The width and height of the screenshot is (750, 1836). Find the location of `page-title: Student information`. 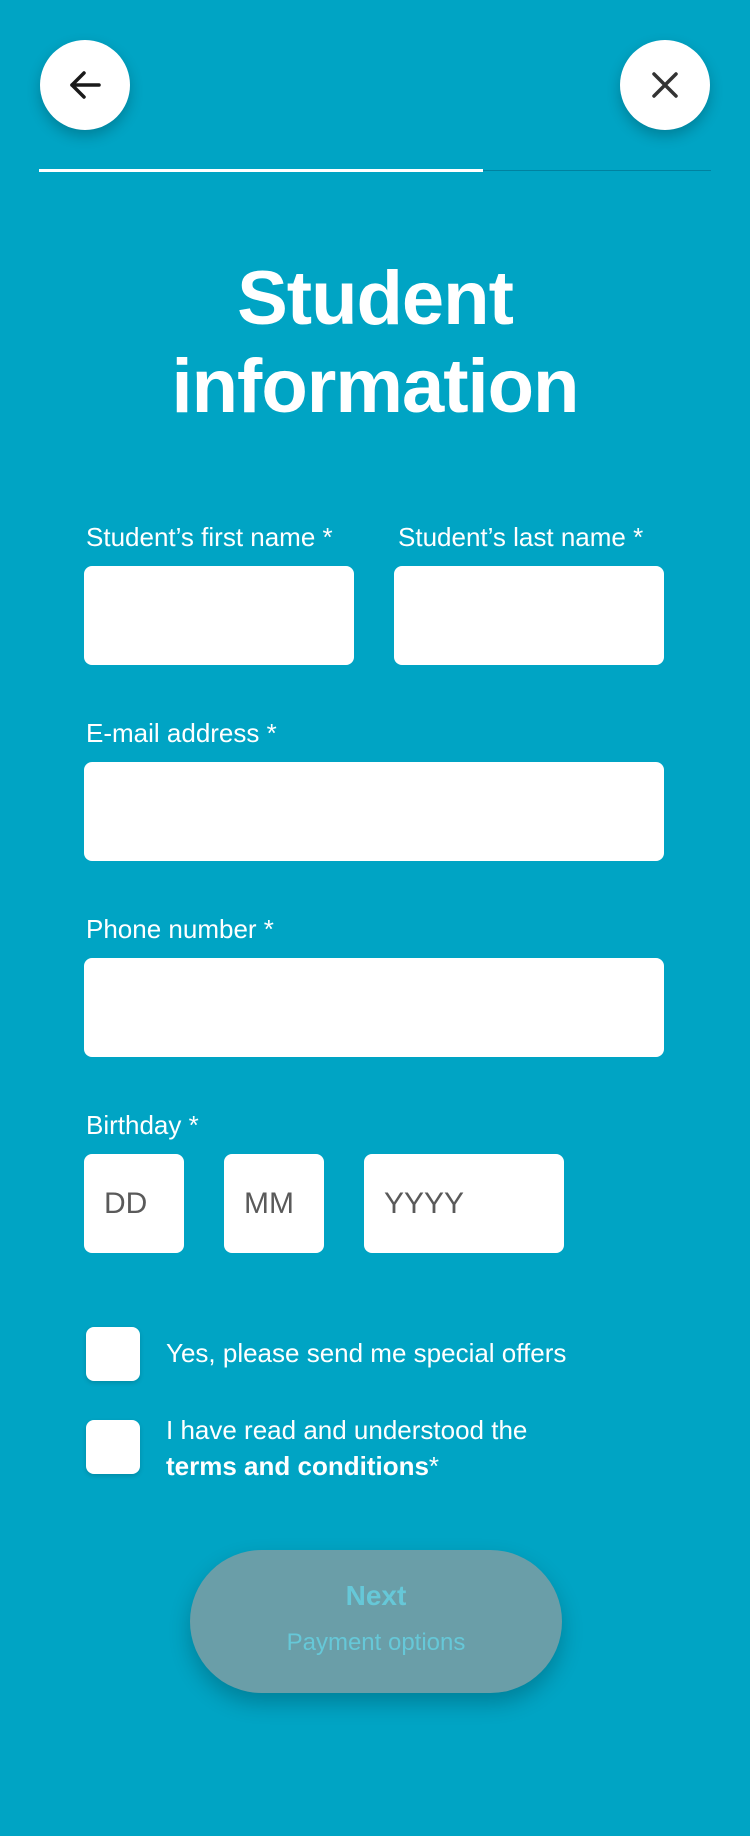

page-title: Student information is located at coordinates (375, 343).